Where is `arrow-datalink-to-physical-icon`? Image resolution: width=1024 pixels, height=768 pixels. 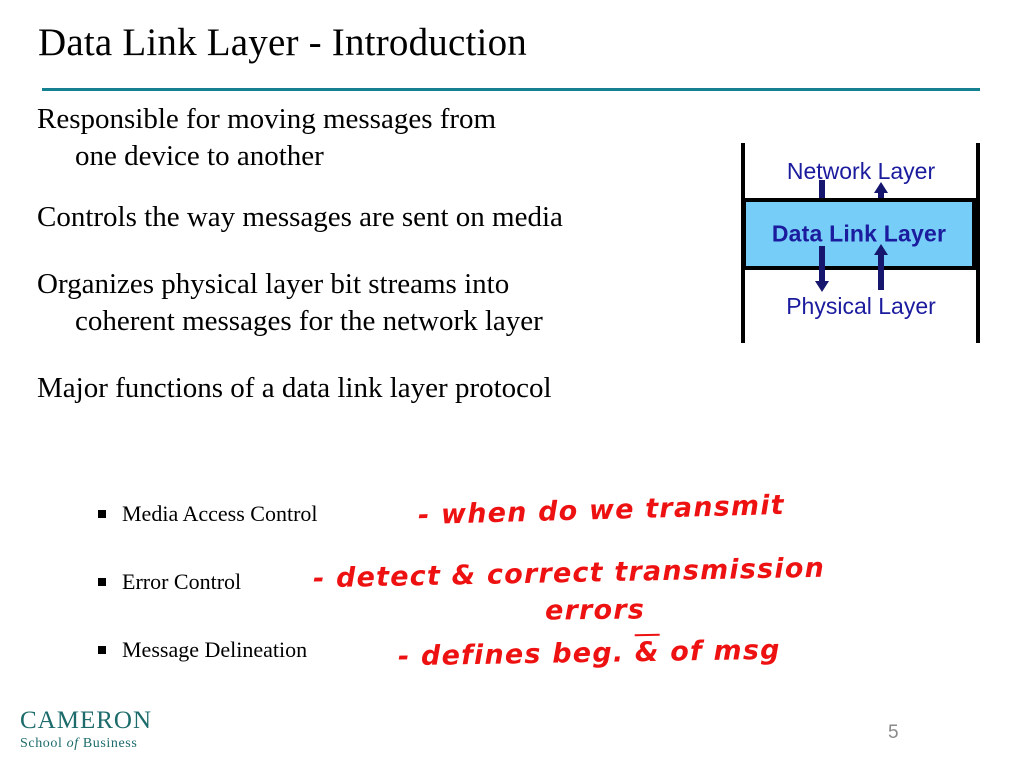 arrow-datalink-to-physical-icon is located at coordinates (822, 269).